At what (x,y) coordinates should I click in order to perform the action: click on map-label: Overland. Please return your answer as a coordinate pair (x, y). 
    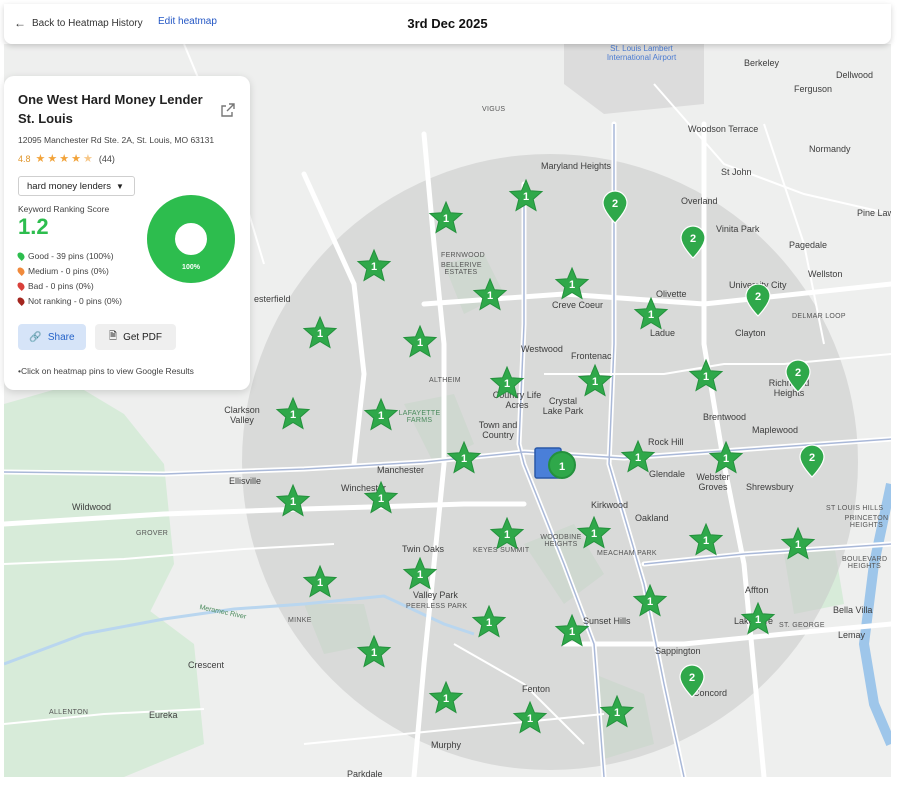
    Looking at the image, I should click on (699, 201).